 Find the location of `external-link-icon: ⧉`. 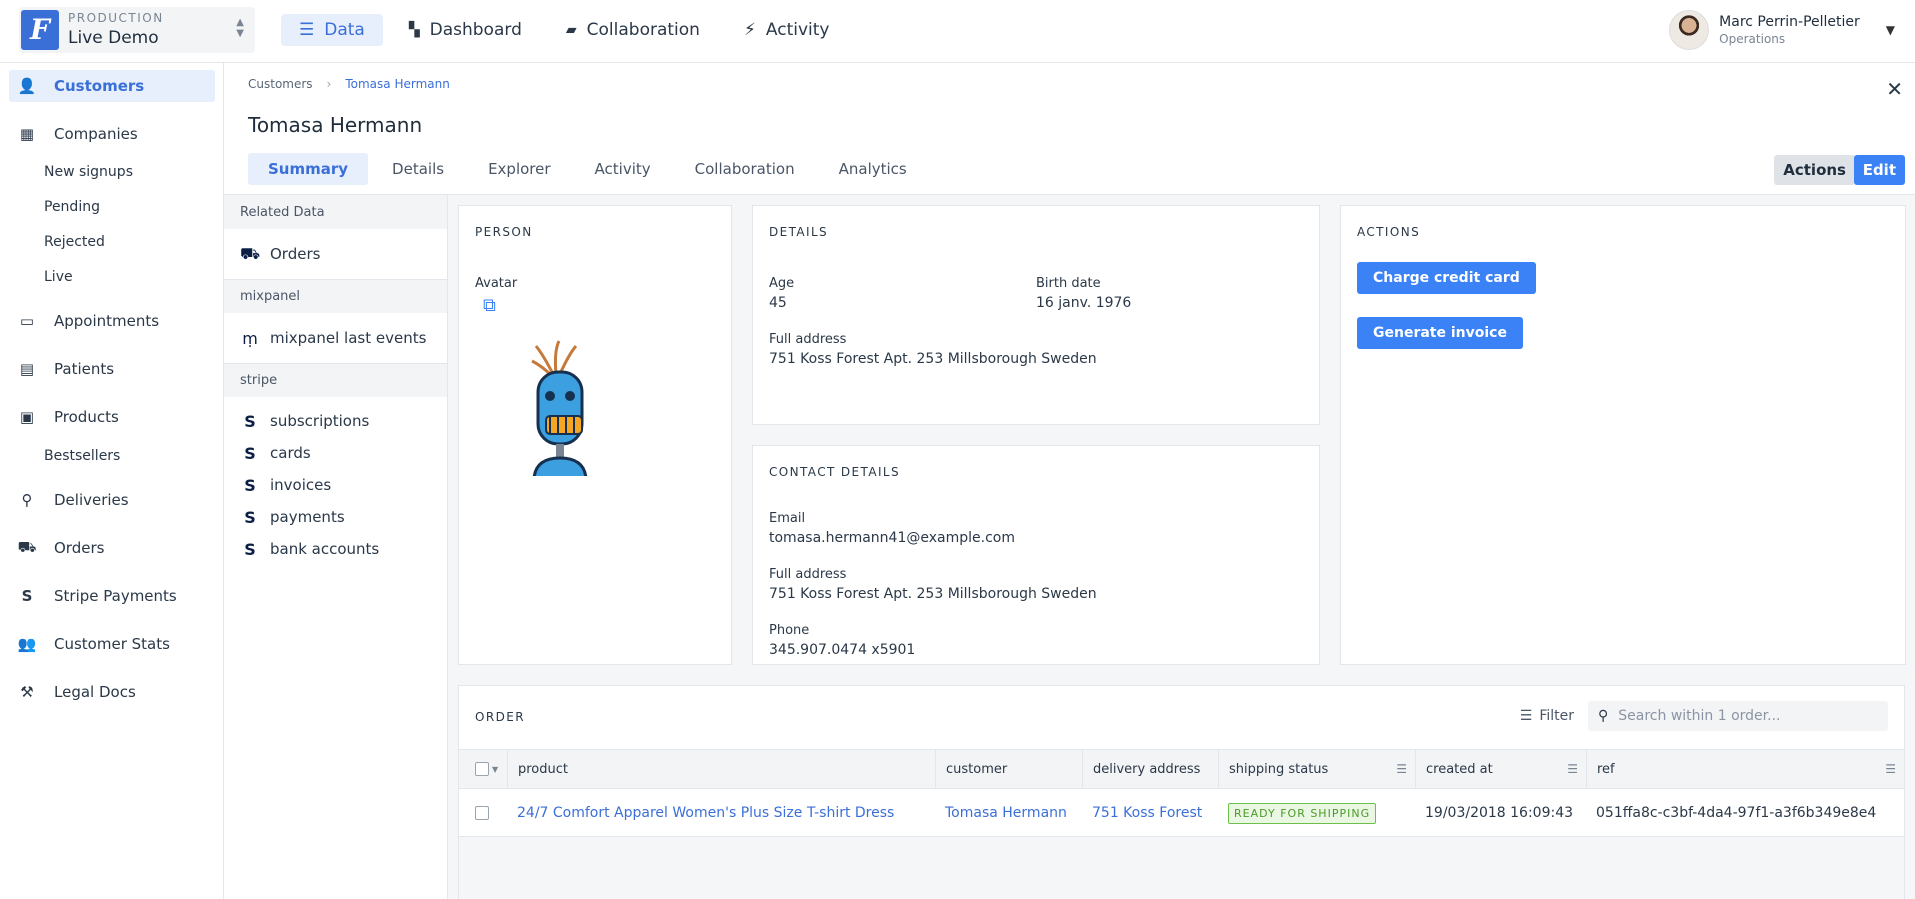

external-link-icon: ⧉ is located at coordinates (489, 305).